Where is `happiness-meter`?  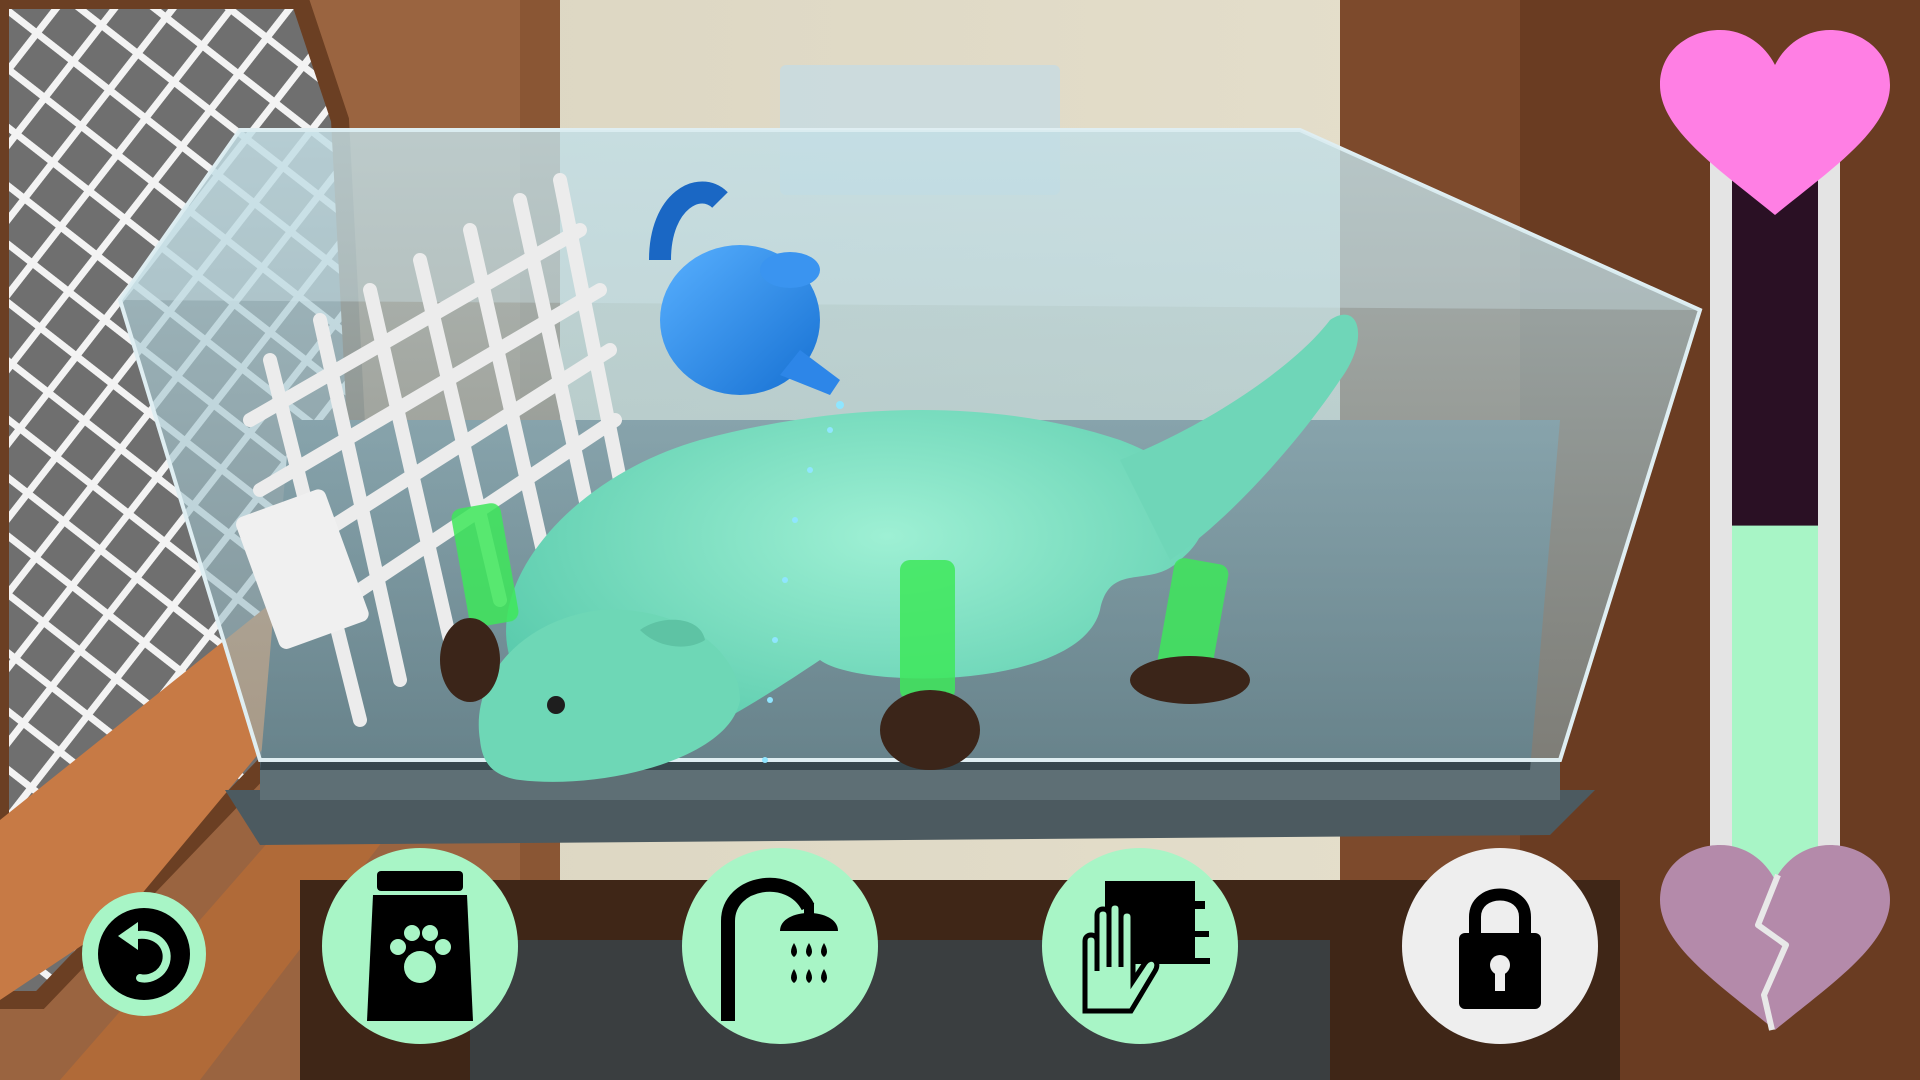 happiness-meter is located at coordinates (1775, 535).